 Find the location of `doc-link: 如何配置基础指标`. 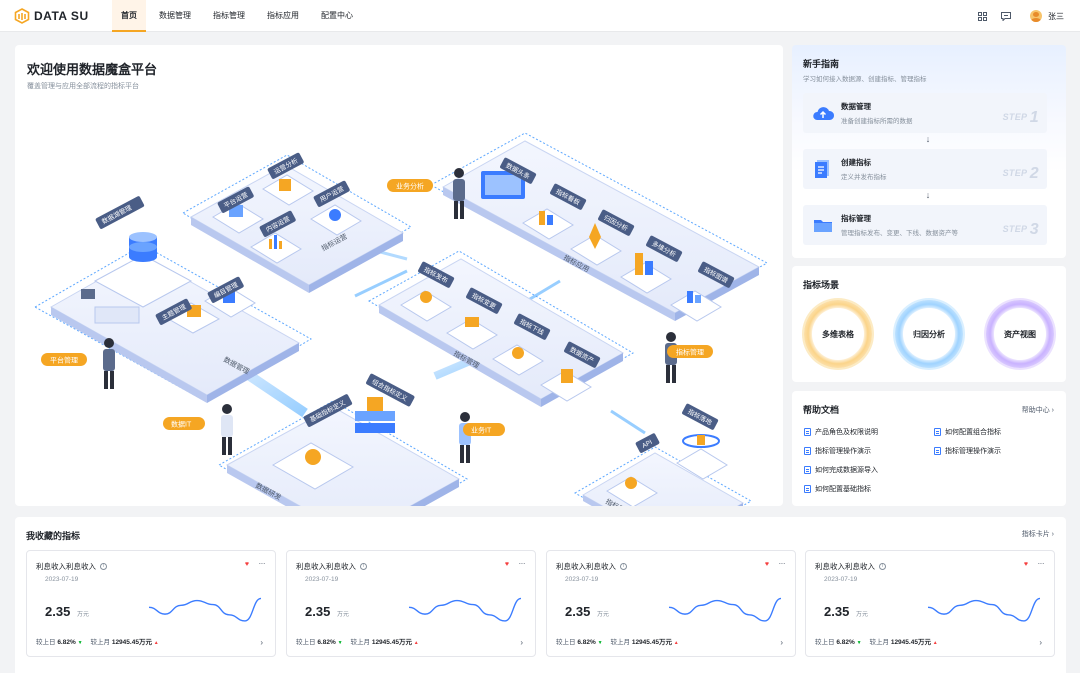

doc-link: 如何配置基础指标 is located at coordinates (837, 489).